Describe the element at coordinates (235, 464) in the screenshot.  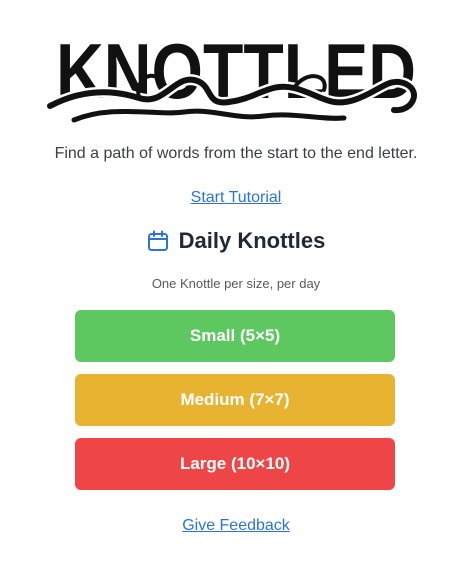
I see `large-knottle-button: Large (10×10)` at that location.